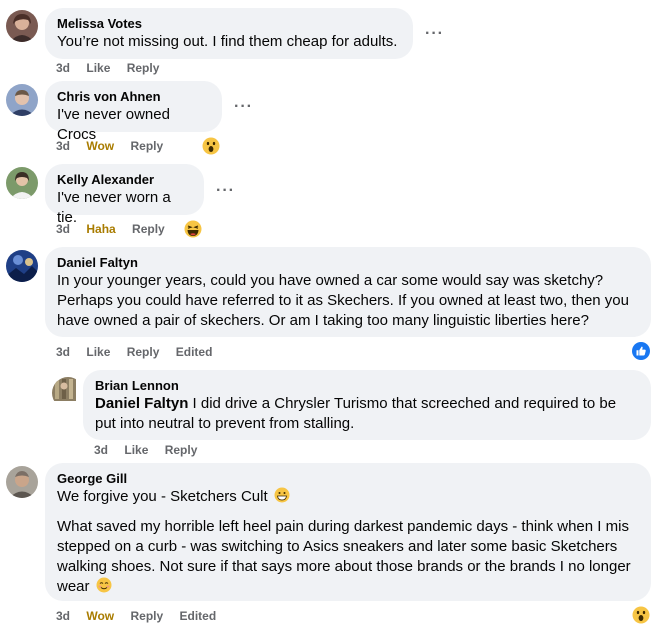 The width and height of the screenshot is (657, 632). What do you see at coordinates (193, 229) in the screenshot?
I see `haha-emoji-icon` at bounding box center [193, 229].